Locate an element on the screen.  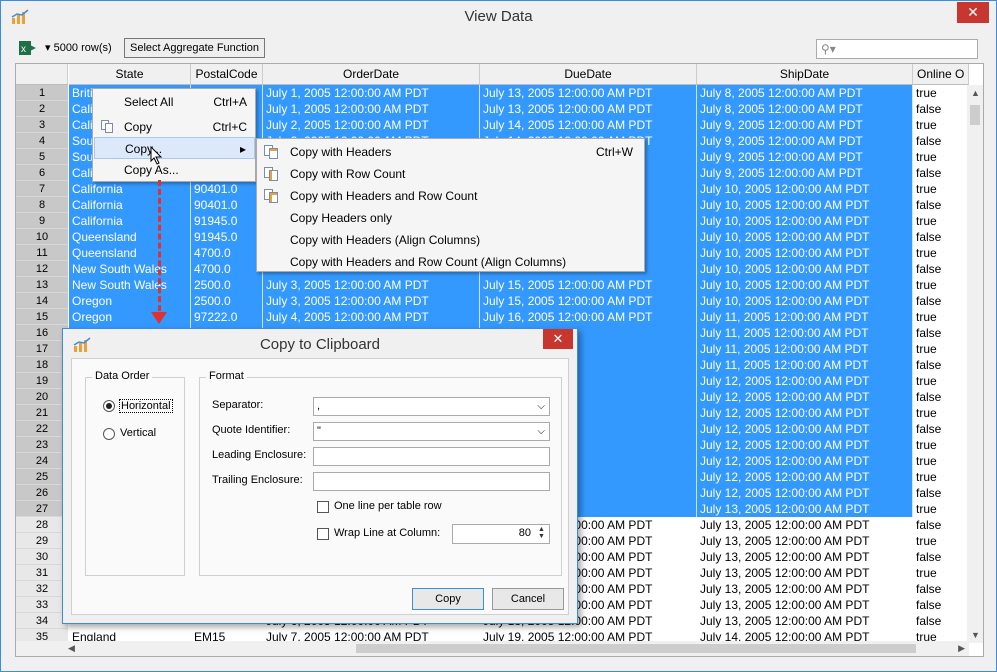
row-number: 16 is located at coordinates (42, 333).